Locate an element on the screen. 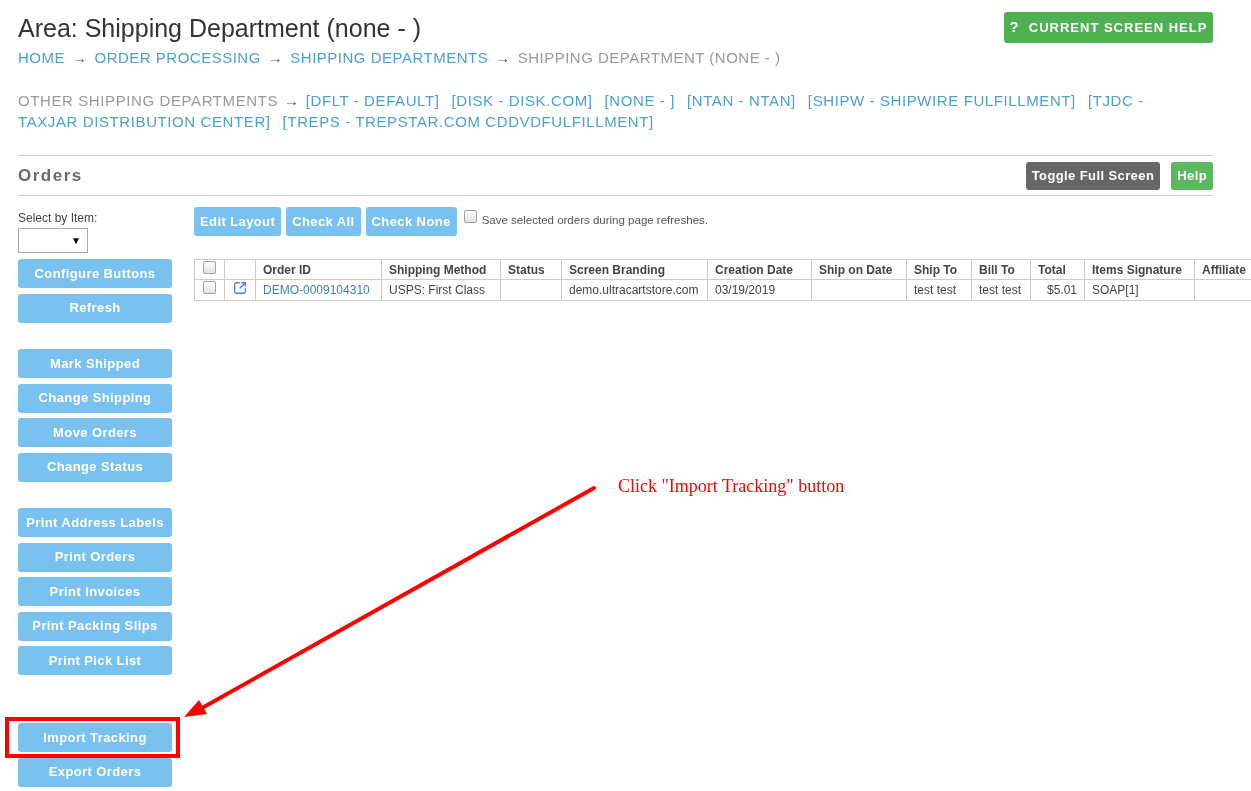 The image size is (1251, 791). sidebar-button: Print Address Labels is located at coordinates (95, 522).